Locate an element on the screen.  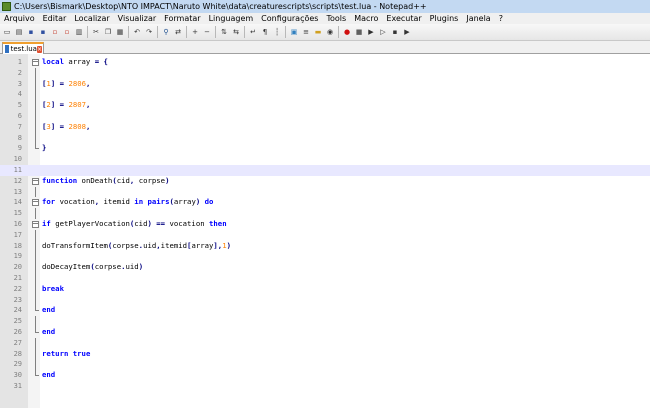
code-line: 21 is located at coordinates (325, 278).